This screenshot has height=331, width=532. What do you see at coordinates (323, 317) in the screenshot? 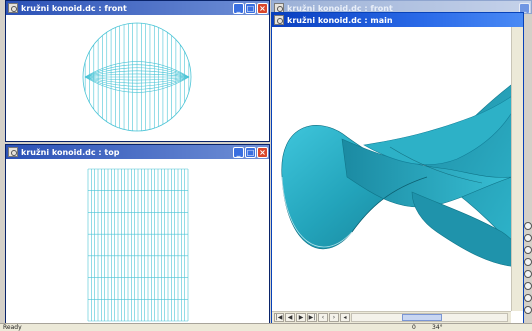
I see `nav-step-button: ‹` at bounding box center [323, 317].